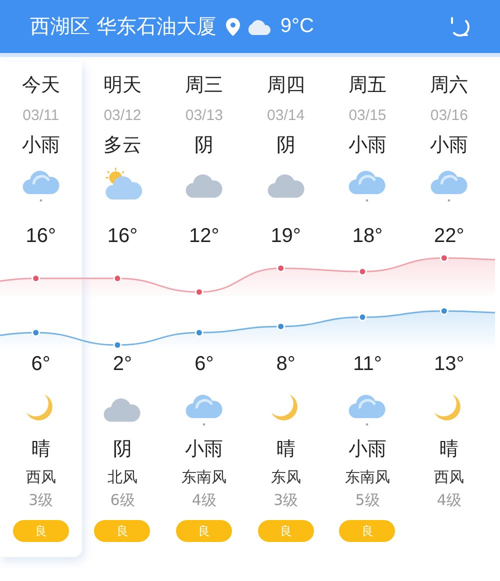  I want to click on wind-direction: 东风, so click(285, 477).